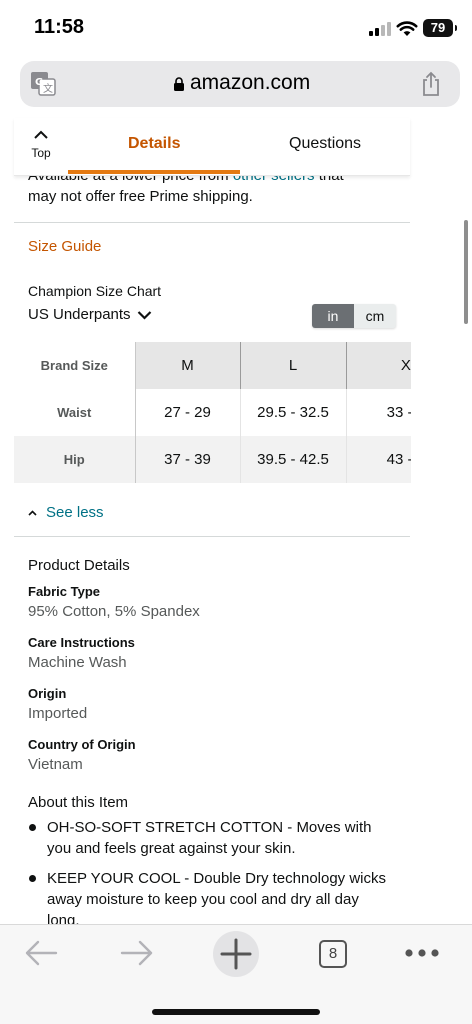 The height and width of the screenshot is (1024, 472). I want to click on top-button: Top, so click(41, 147).